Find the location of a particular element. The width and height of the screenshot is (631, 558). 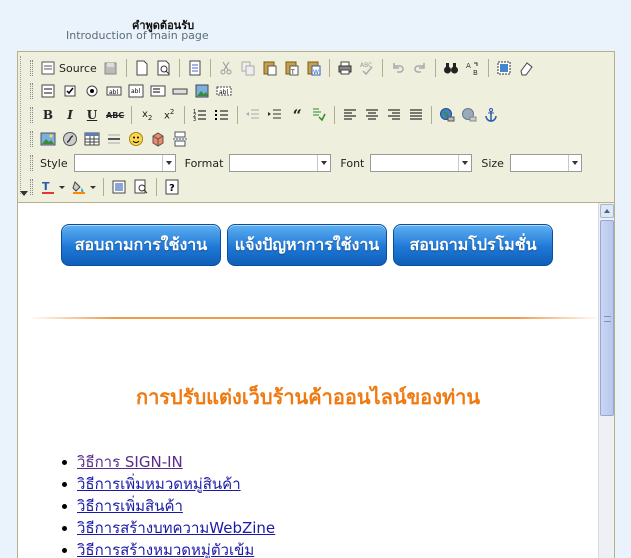

ask-promotion-button: สอบถามโปรโมชั่น is located at coordinates (473, 245).